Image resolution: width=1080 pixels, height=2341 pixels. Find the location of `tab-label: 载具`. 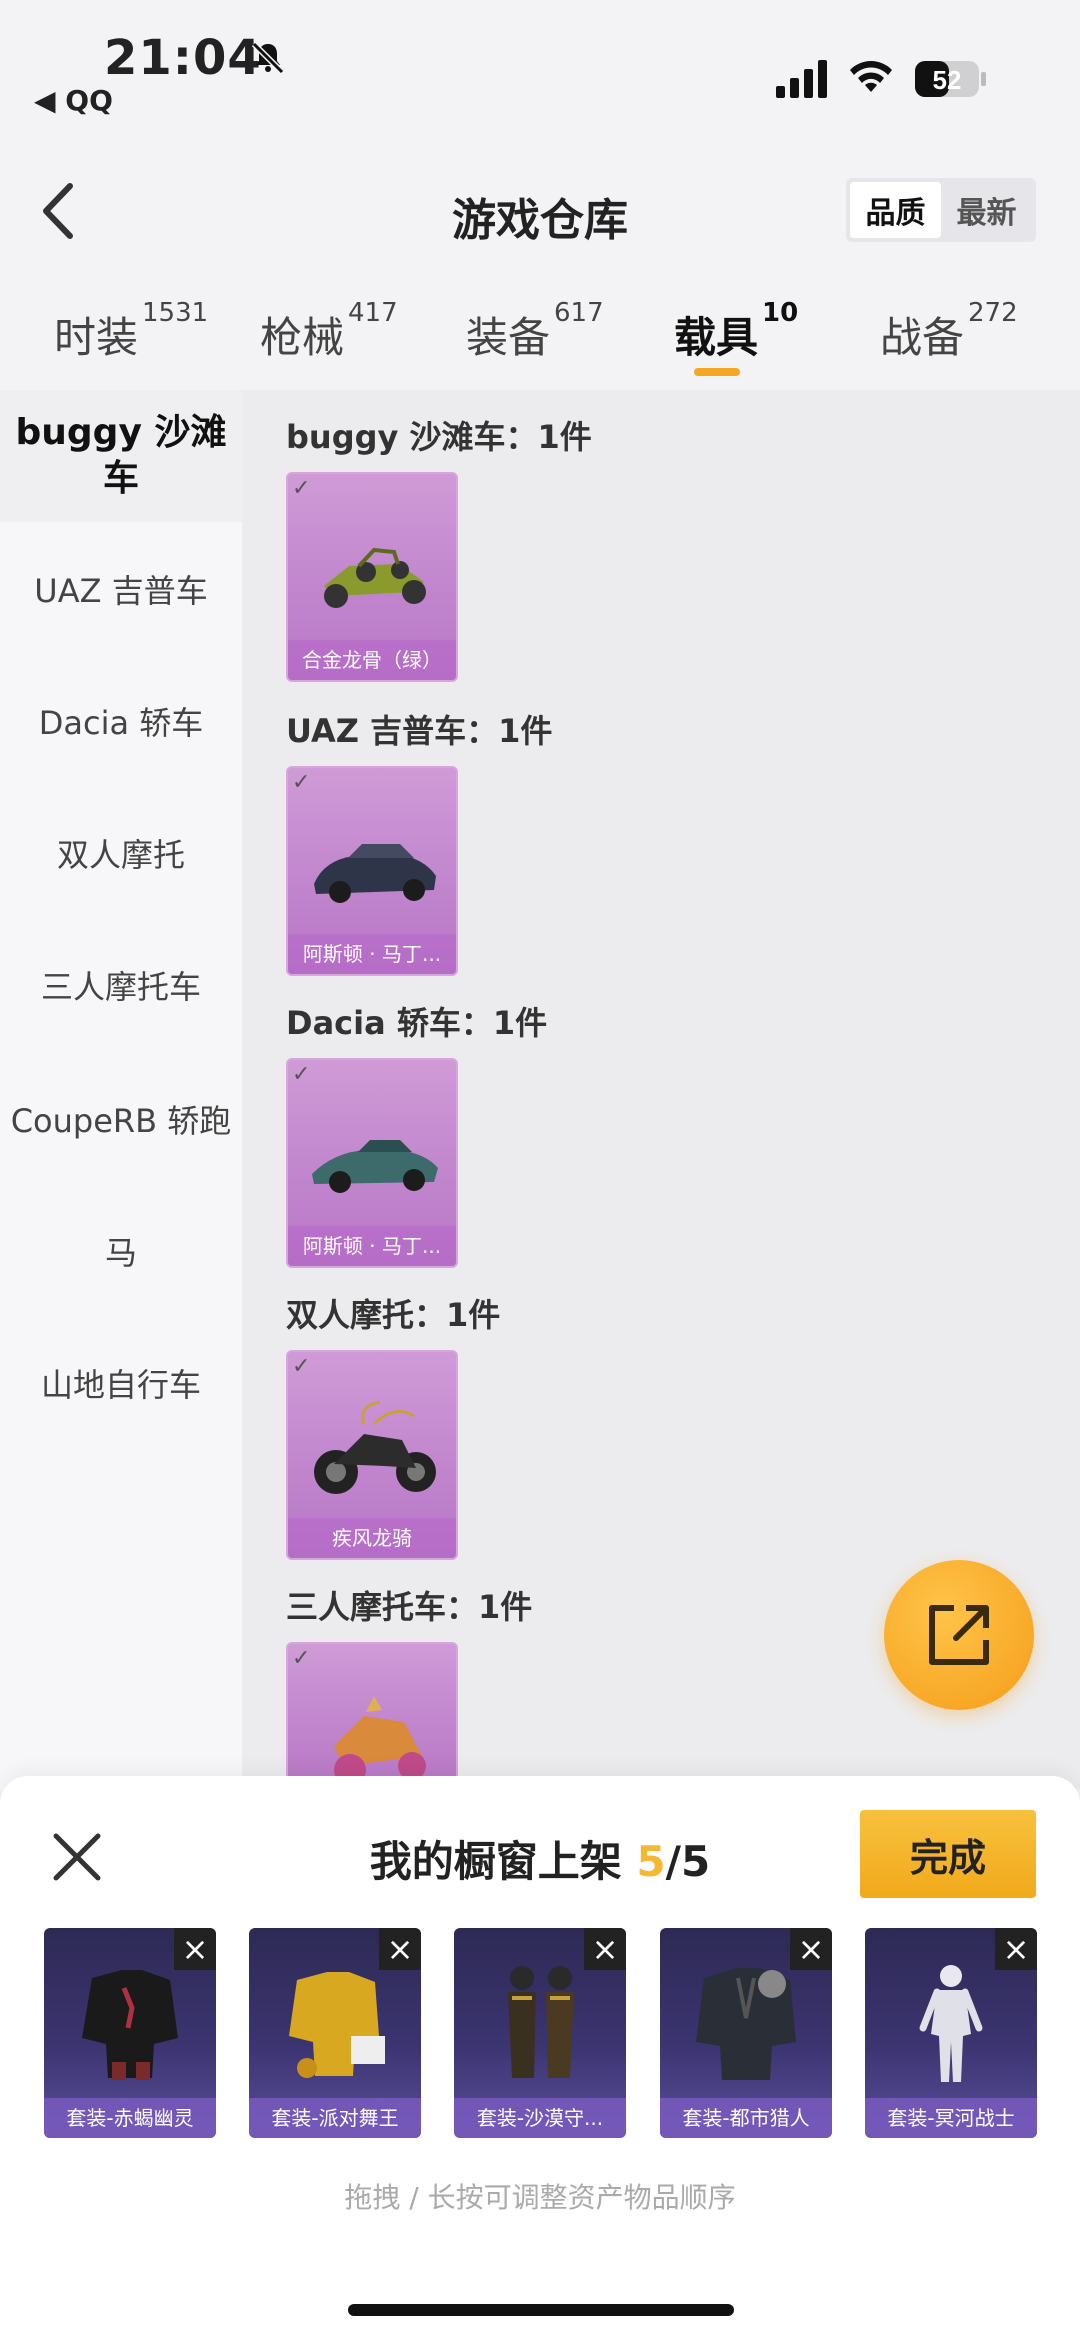

tab-label: 载具 is located at coordinates (716, 337).